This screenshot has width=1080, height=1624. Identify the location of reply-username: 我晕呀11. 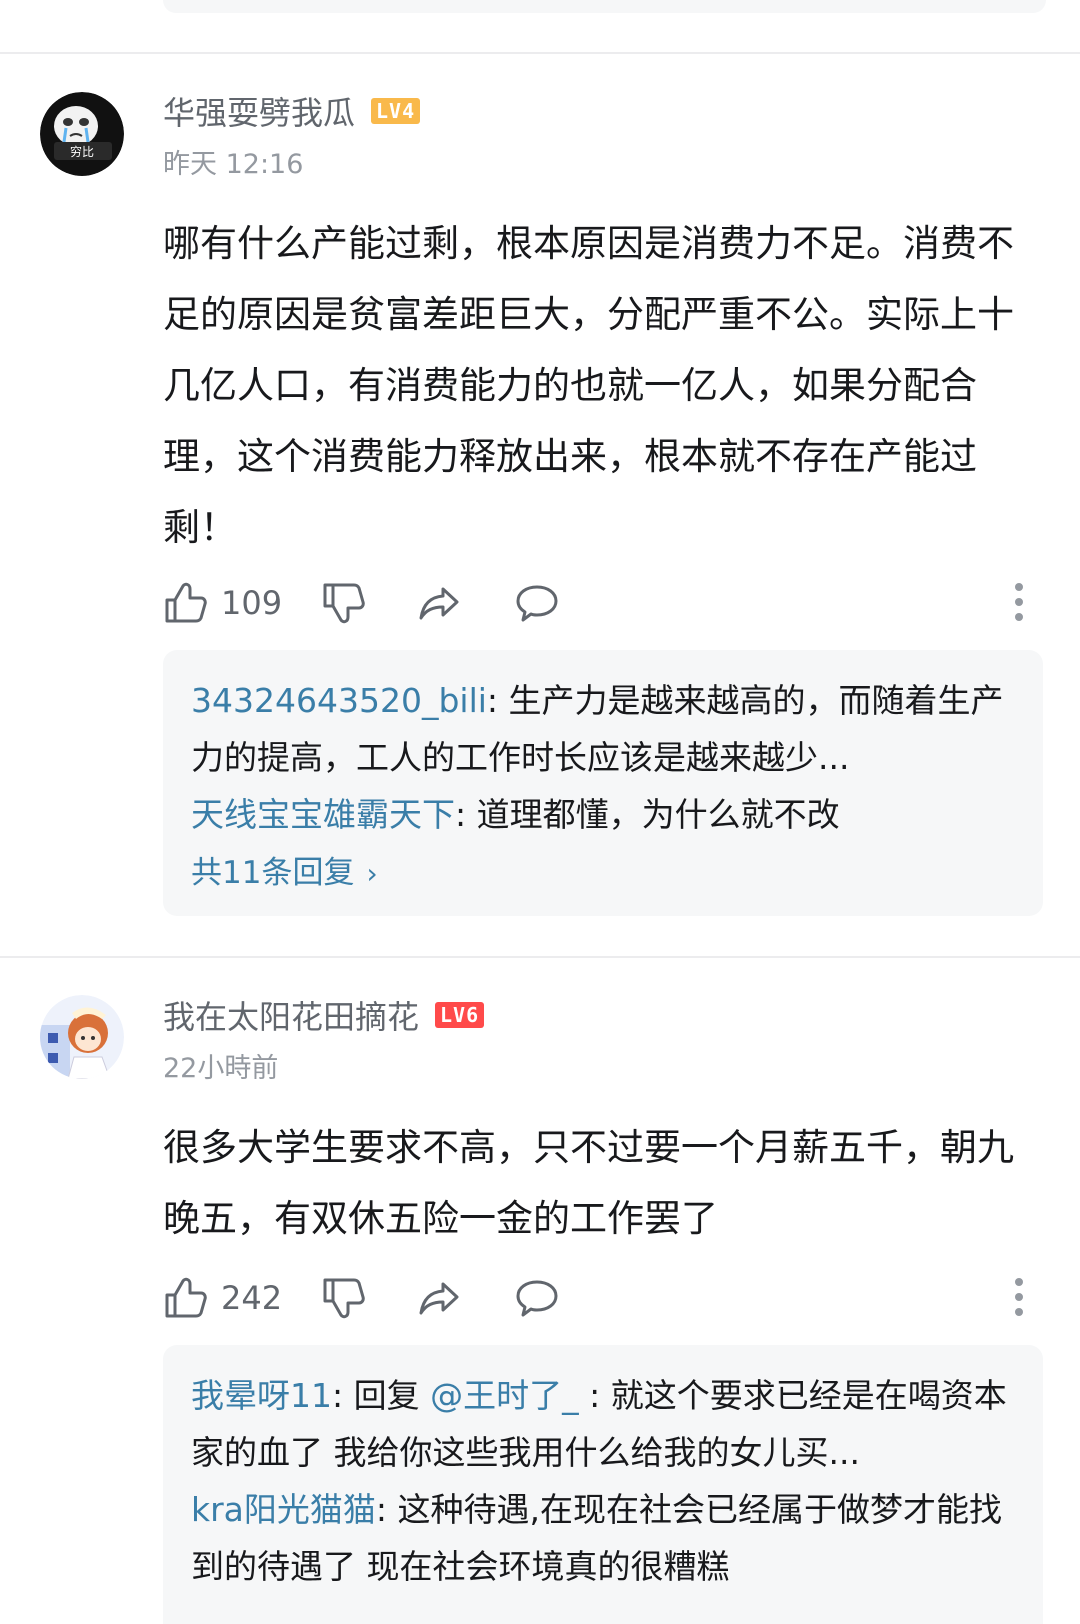
(261, 1395).